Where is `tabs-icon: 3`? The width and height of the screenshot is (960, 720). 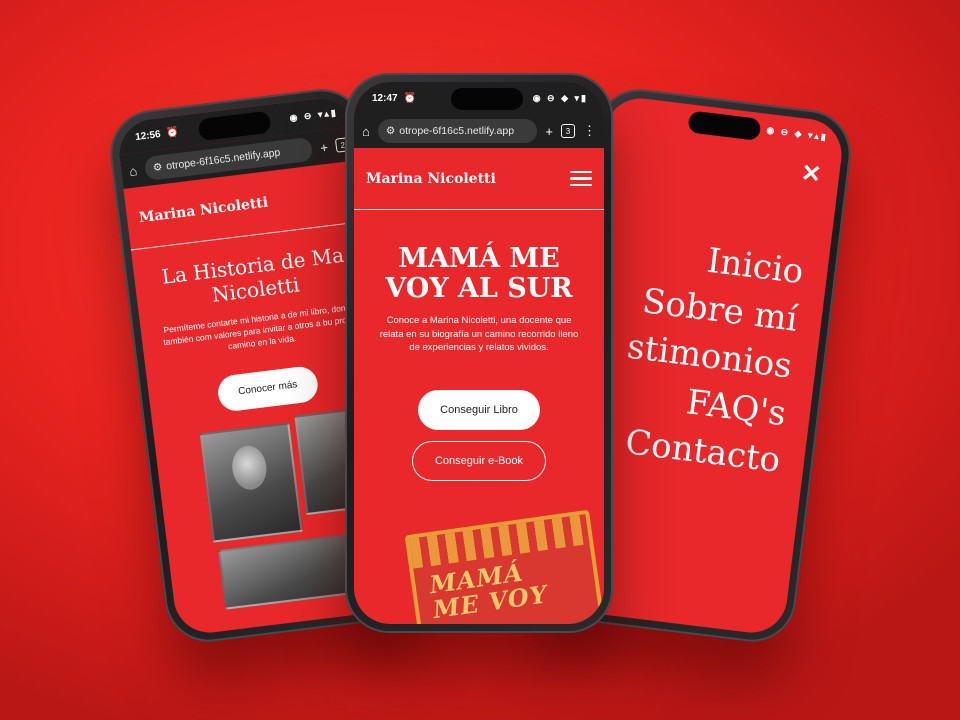
tabs-icon: 3 is located at coordinates (568, 131).